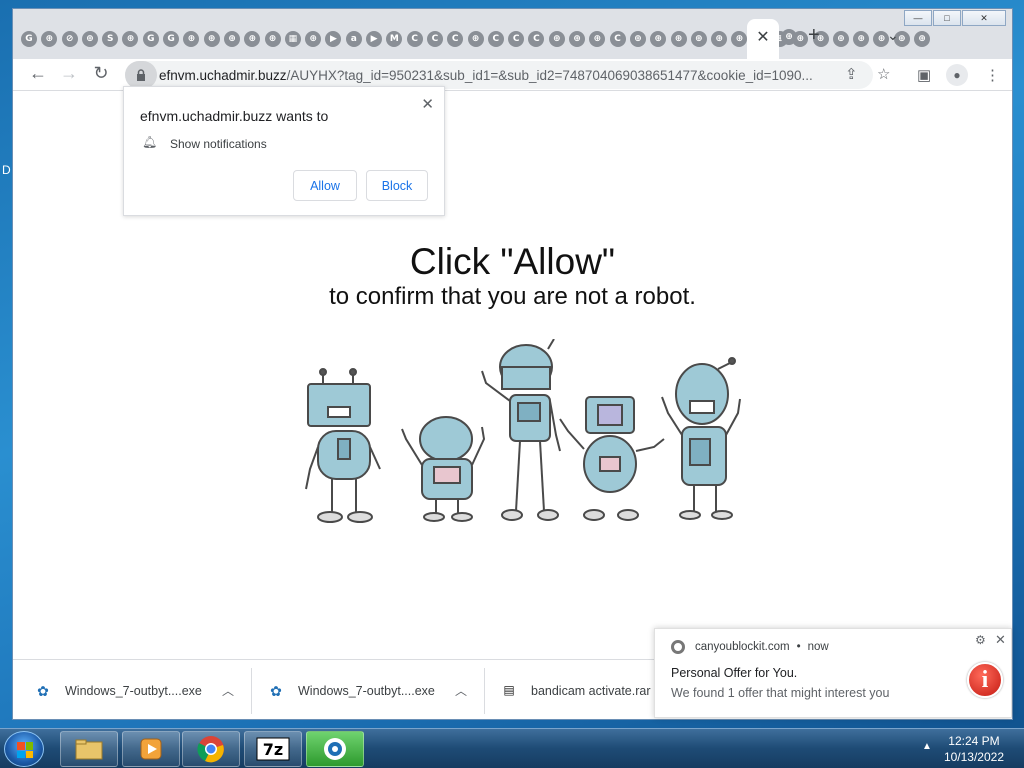 The height and width of the screenshot is (768, 1024). What do you see at coordinates (101, 73) in the screenshot?
I see `reload-icon: ↻` at bounding box center [101, 73].